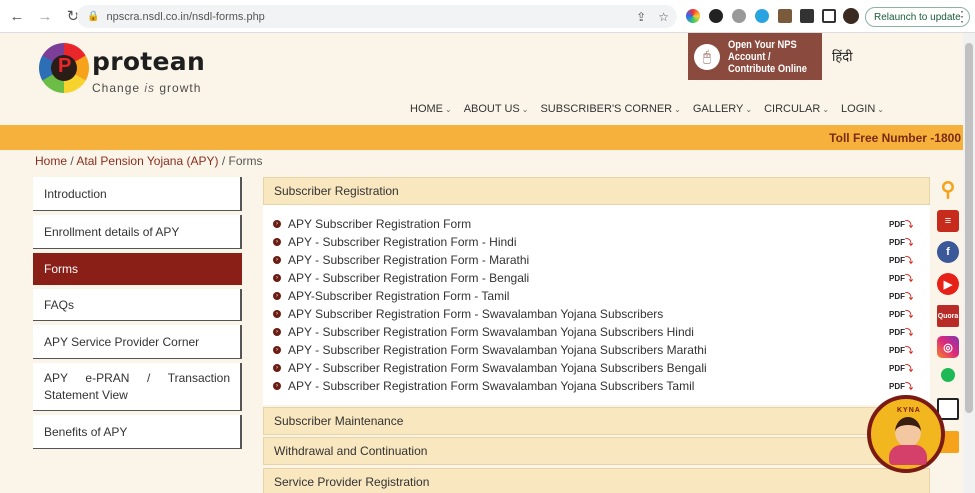 The height and width of the screenshot is (493, 975). Describe the element at coordinates (969, 228) in the screenshot. I see `scrollbar-thumb` at that location.